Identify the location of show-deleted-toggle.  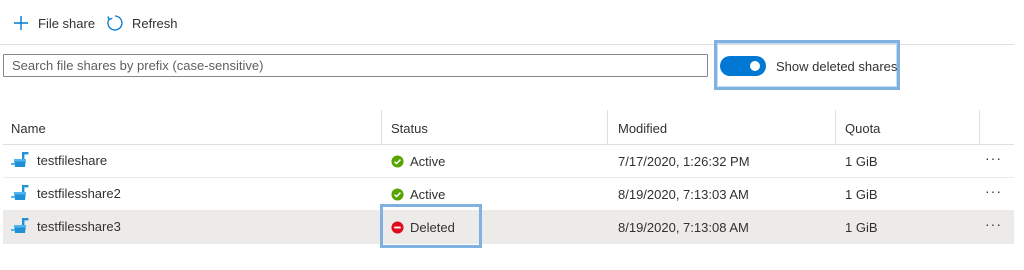
(743, 66).